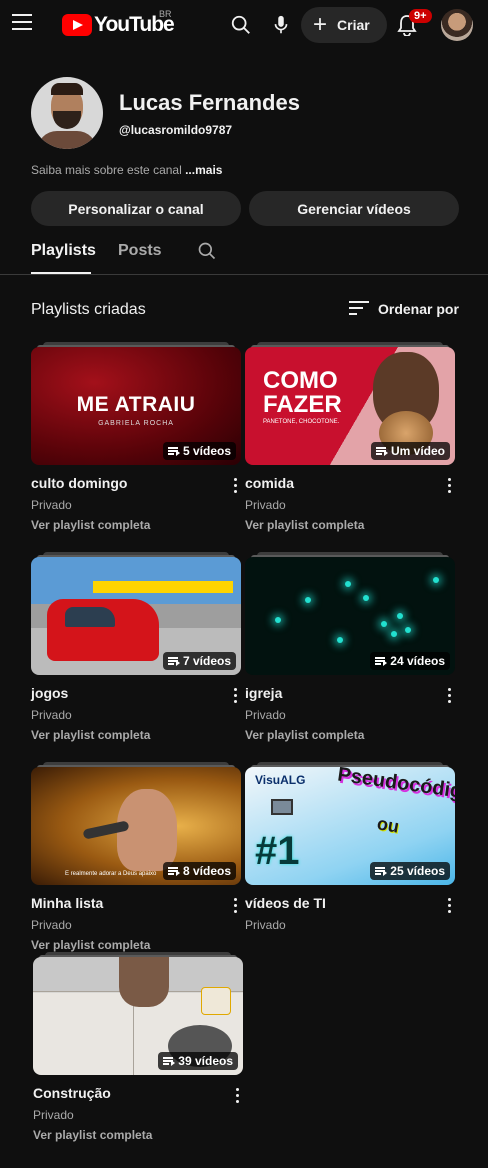 The height and width of the screenshot is (1168, 488). What do you see at coordinates (353, 25) in the screenshot?
I see `create-label: Criar` at bounding box center [353, 25].